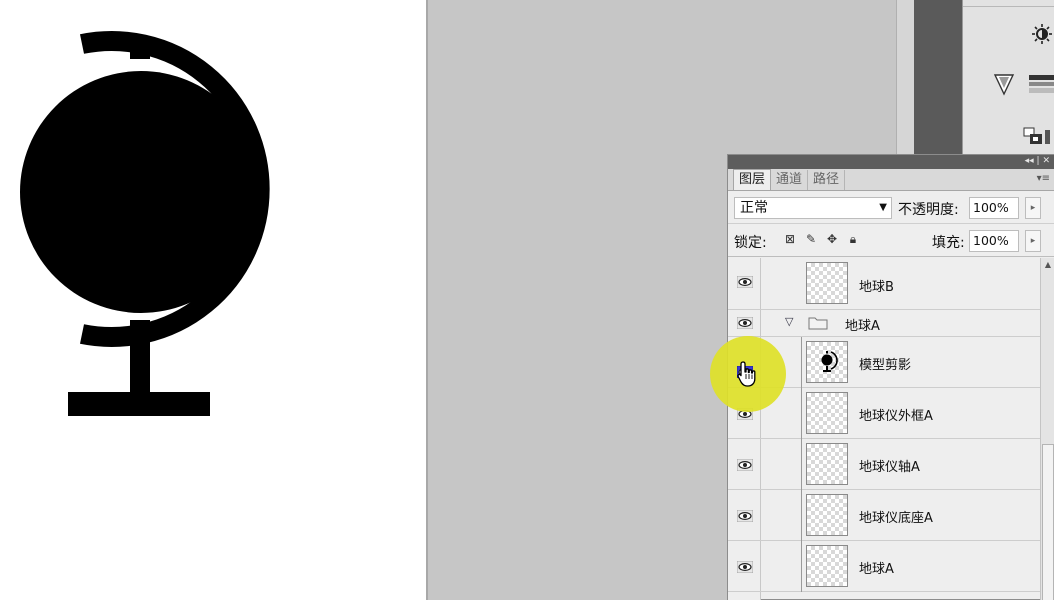 The height and width of the screenshot is (600, 1054). What do you see at coordinates (790, 239) in the screenshot?
I see `lock-transparent-pixels-icon: ⊠` at bounding box center [790, 239].